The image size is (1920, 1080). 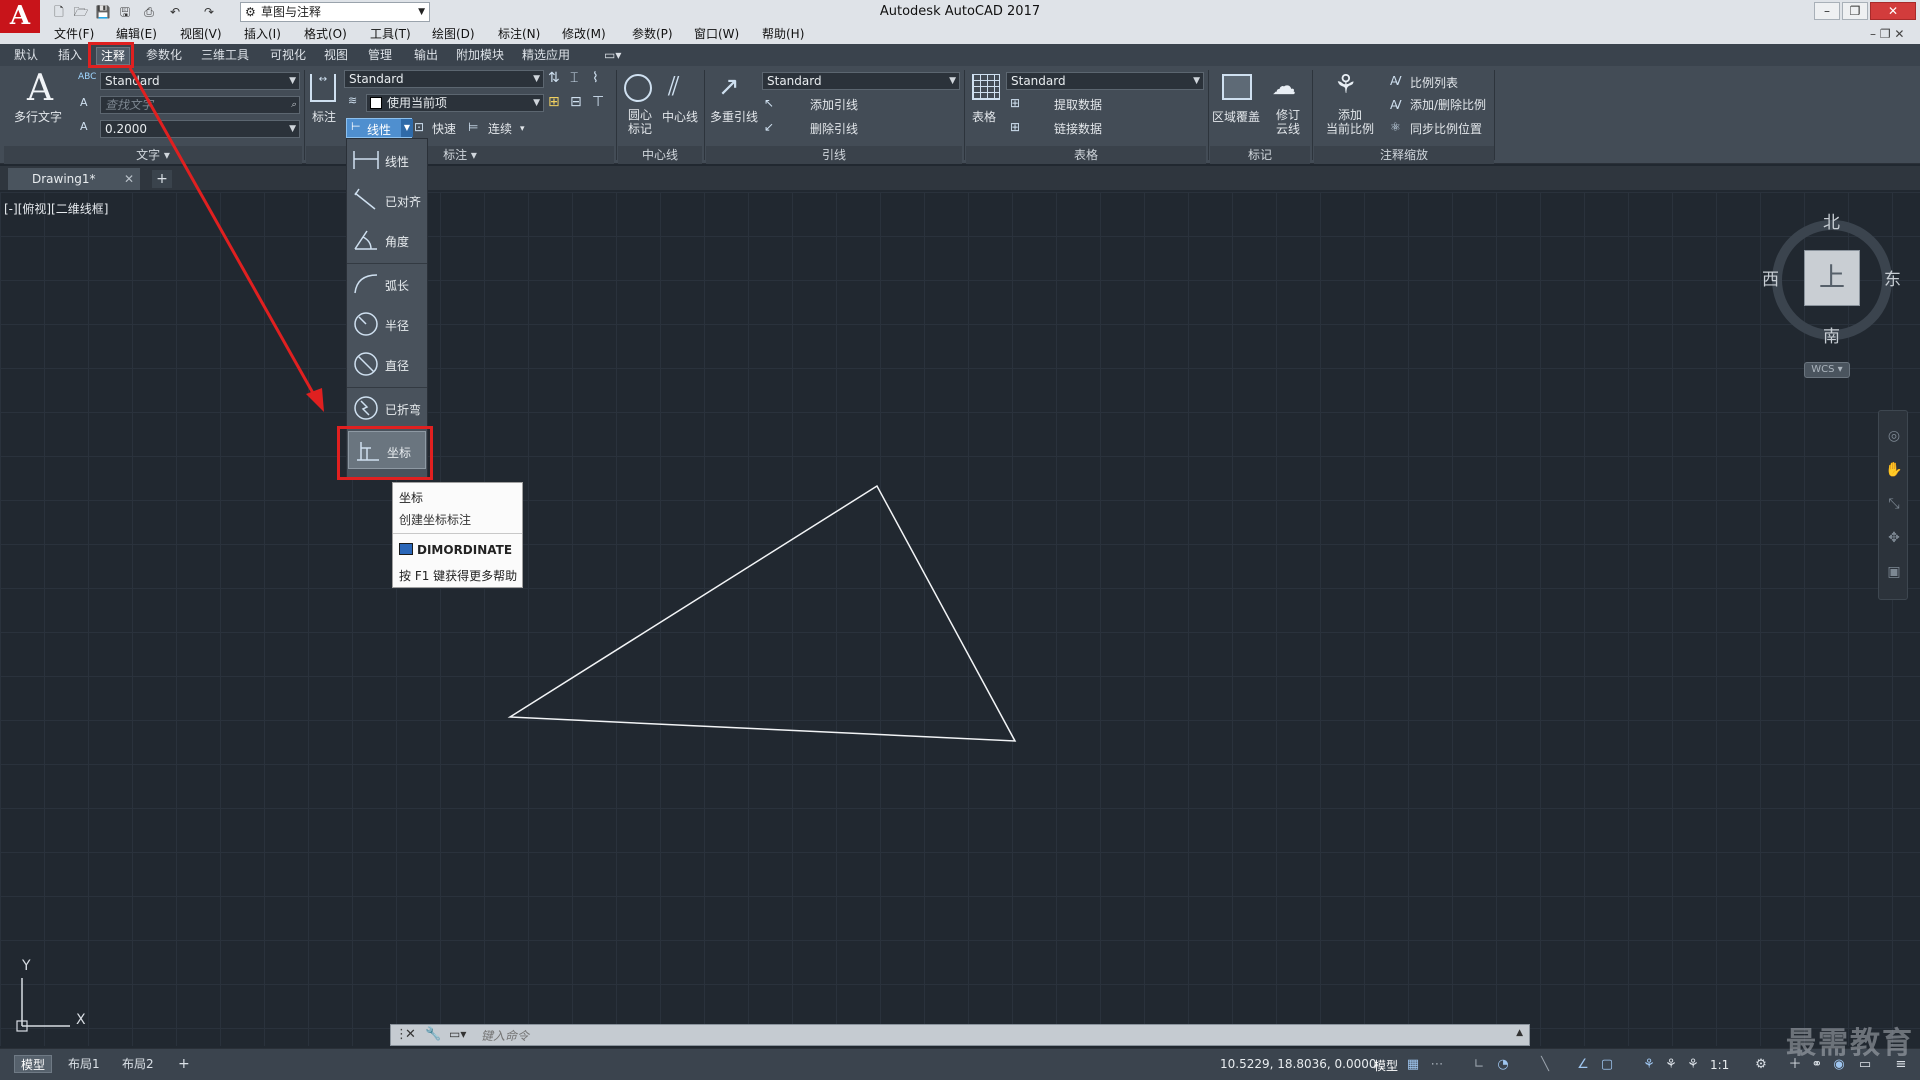 What do you see at coordinates (1086, 155) in the screenshot?
I see `table-panel-footer: 表格` at bounding box center [1086, 155].